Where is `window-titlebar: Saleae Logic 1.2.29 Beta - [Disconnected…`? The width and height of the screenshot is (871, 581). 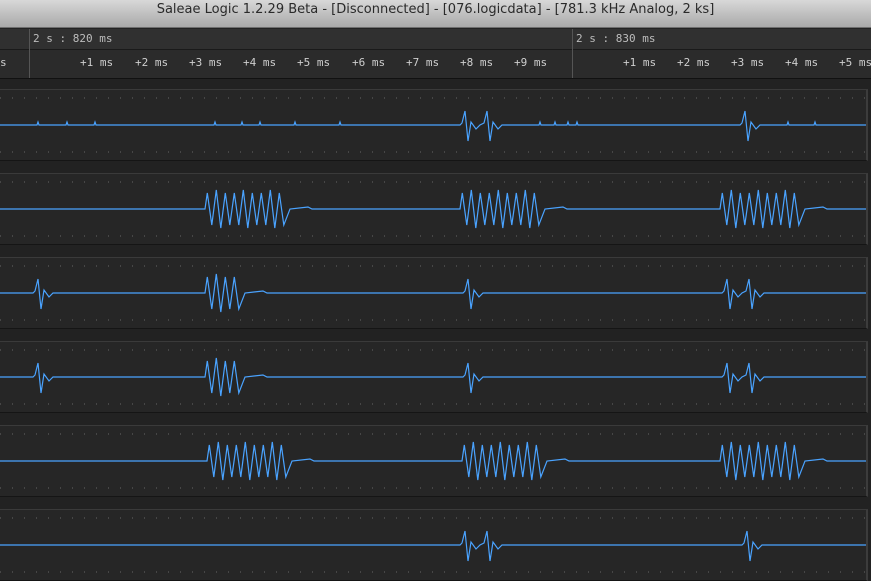 window-titlebar: Saleae Logic 1.2.29 Beta - [Disconnected… is located at coordinates (435, 14).